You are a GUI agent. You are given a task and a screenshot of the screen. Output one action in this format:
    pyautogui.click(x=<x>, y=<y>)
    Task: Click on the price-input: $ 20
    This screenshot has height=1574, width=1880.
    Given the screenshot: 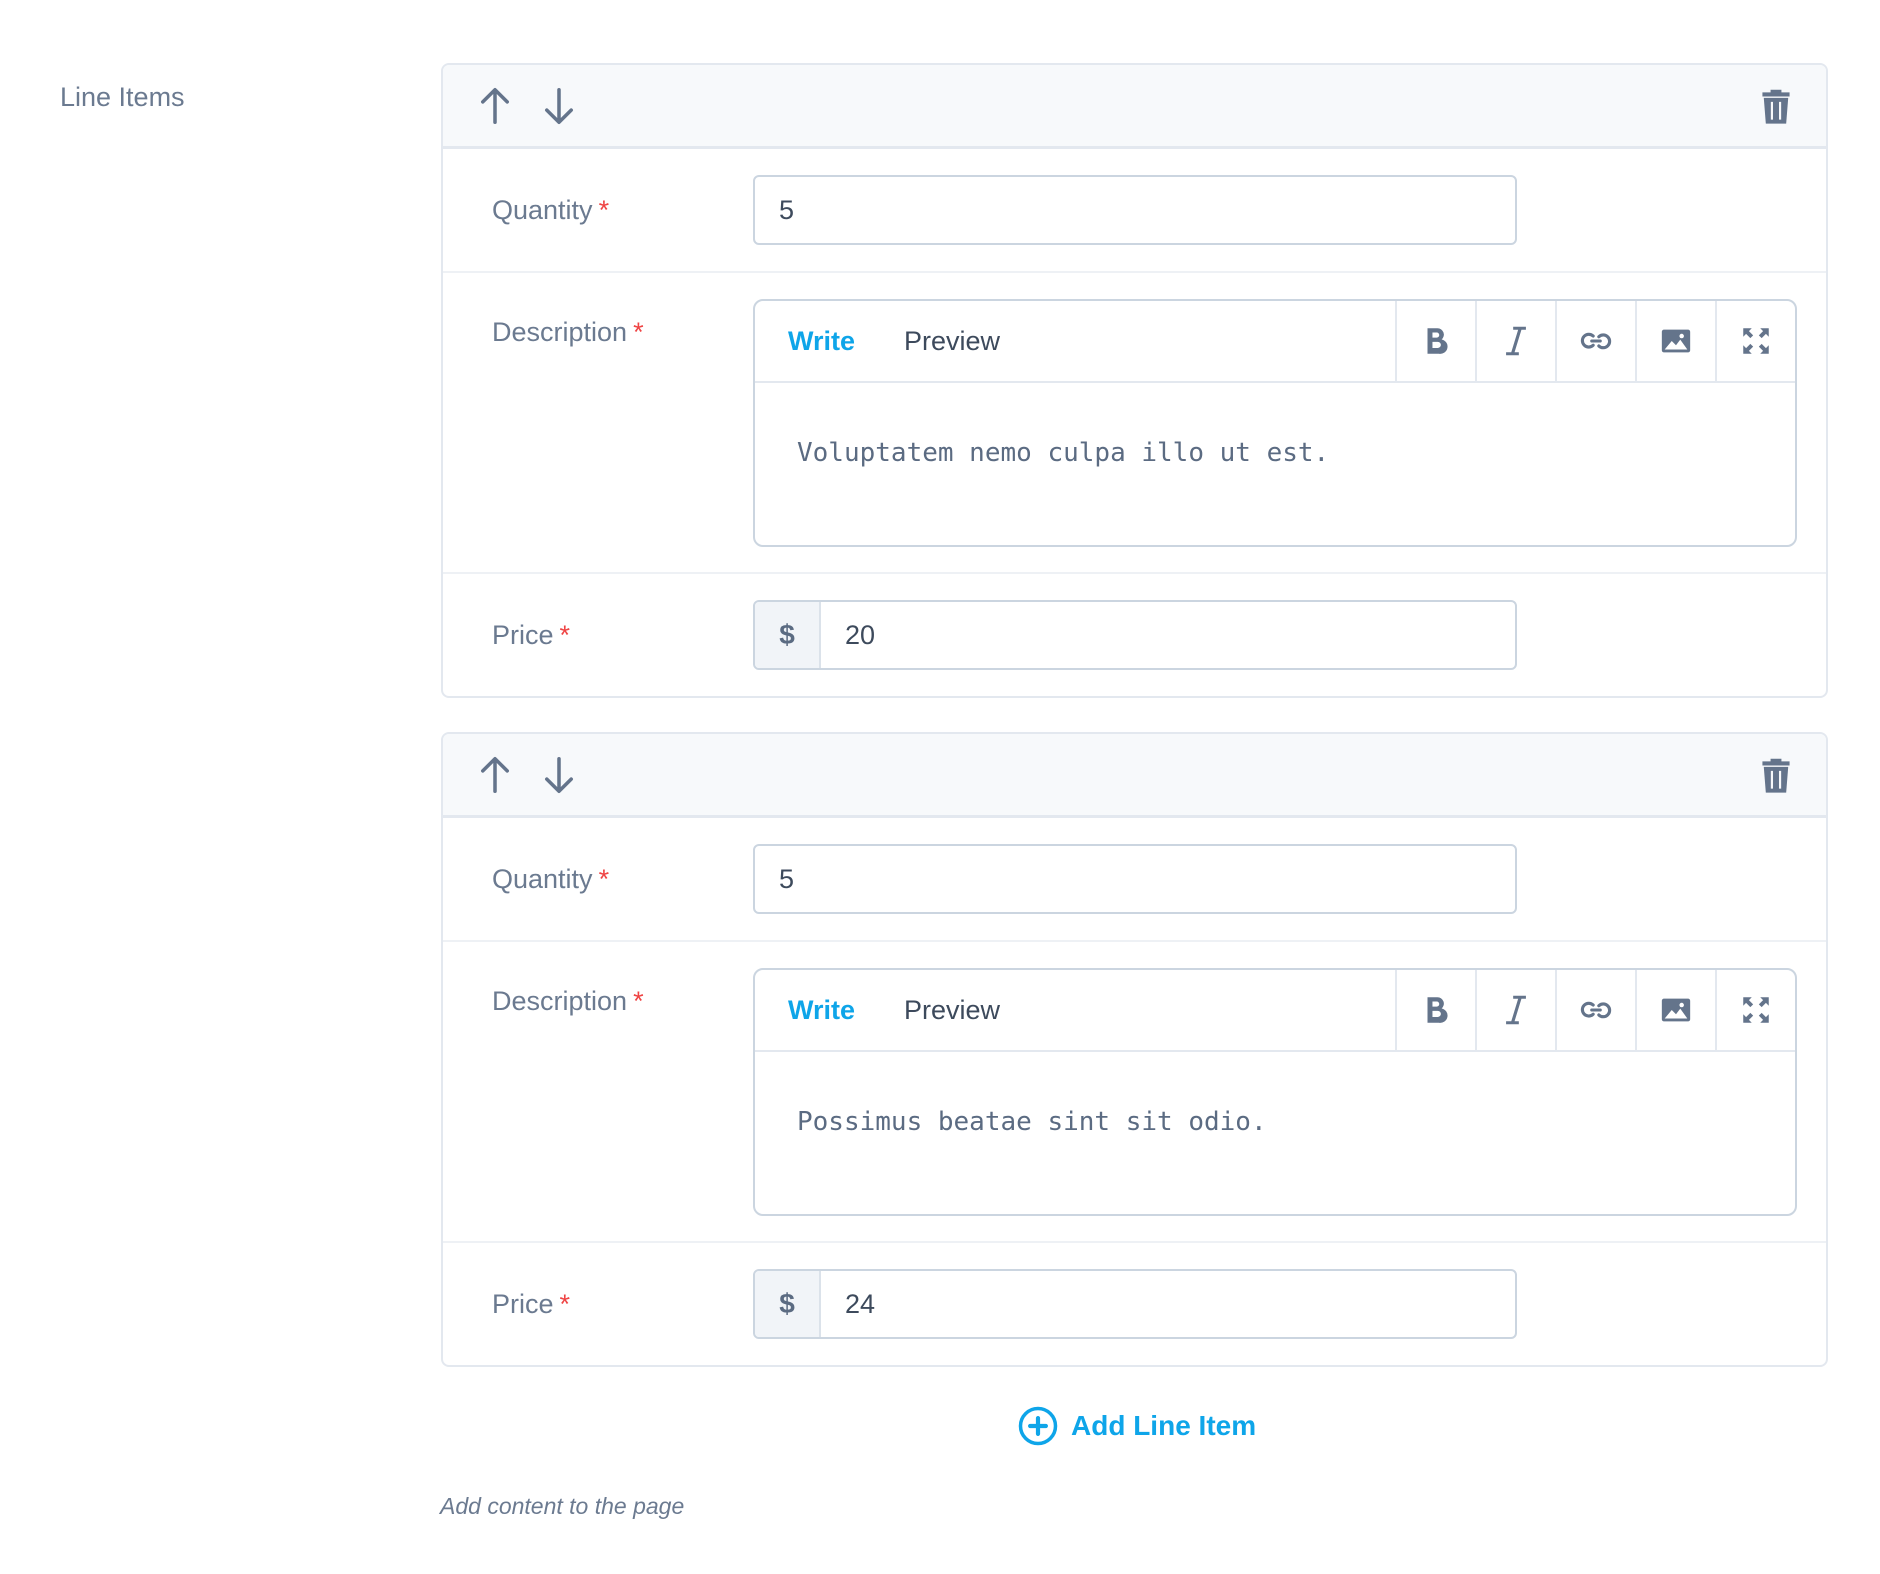 What is the action you would take?
    pyautogui.click(x=1135, y=635)
    